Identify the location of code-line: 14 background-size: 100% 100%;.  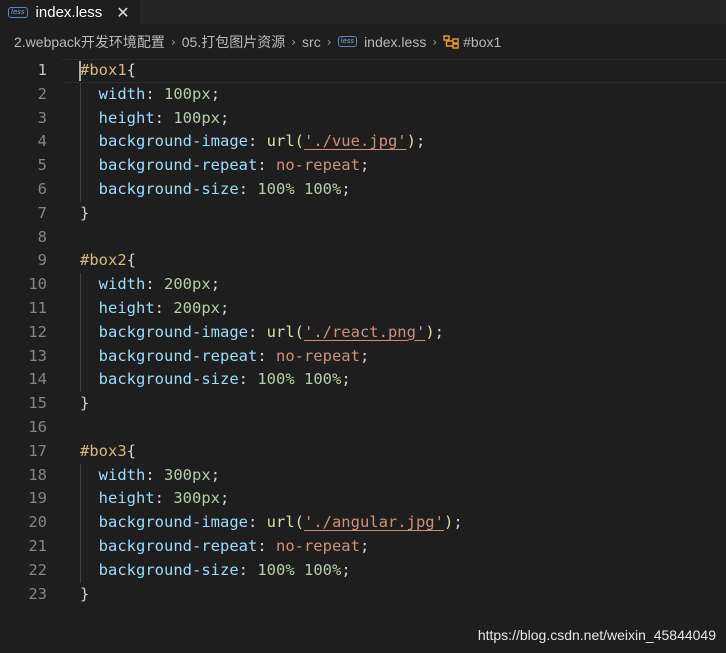
(363, 380).